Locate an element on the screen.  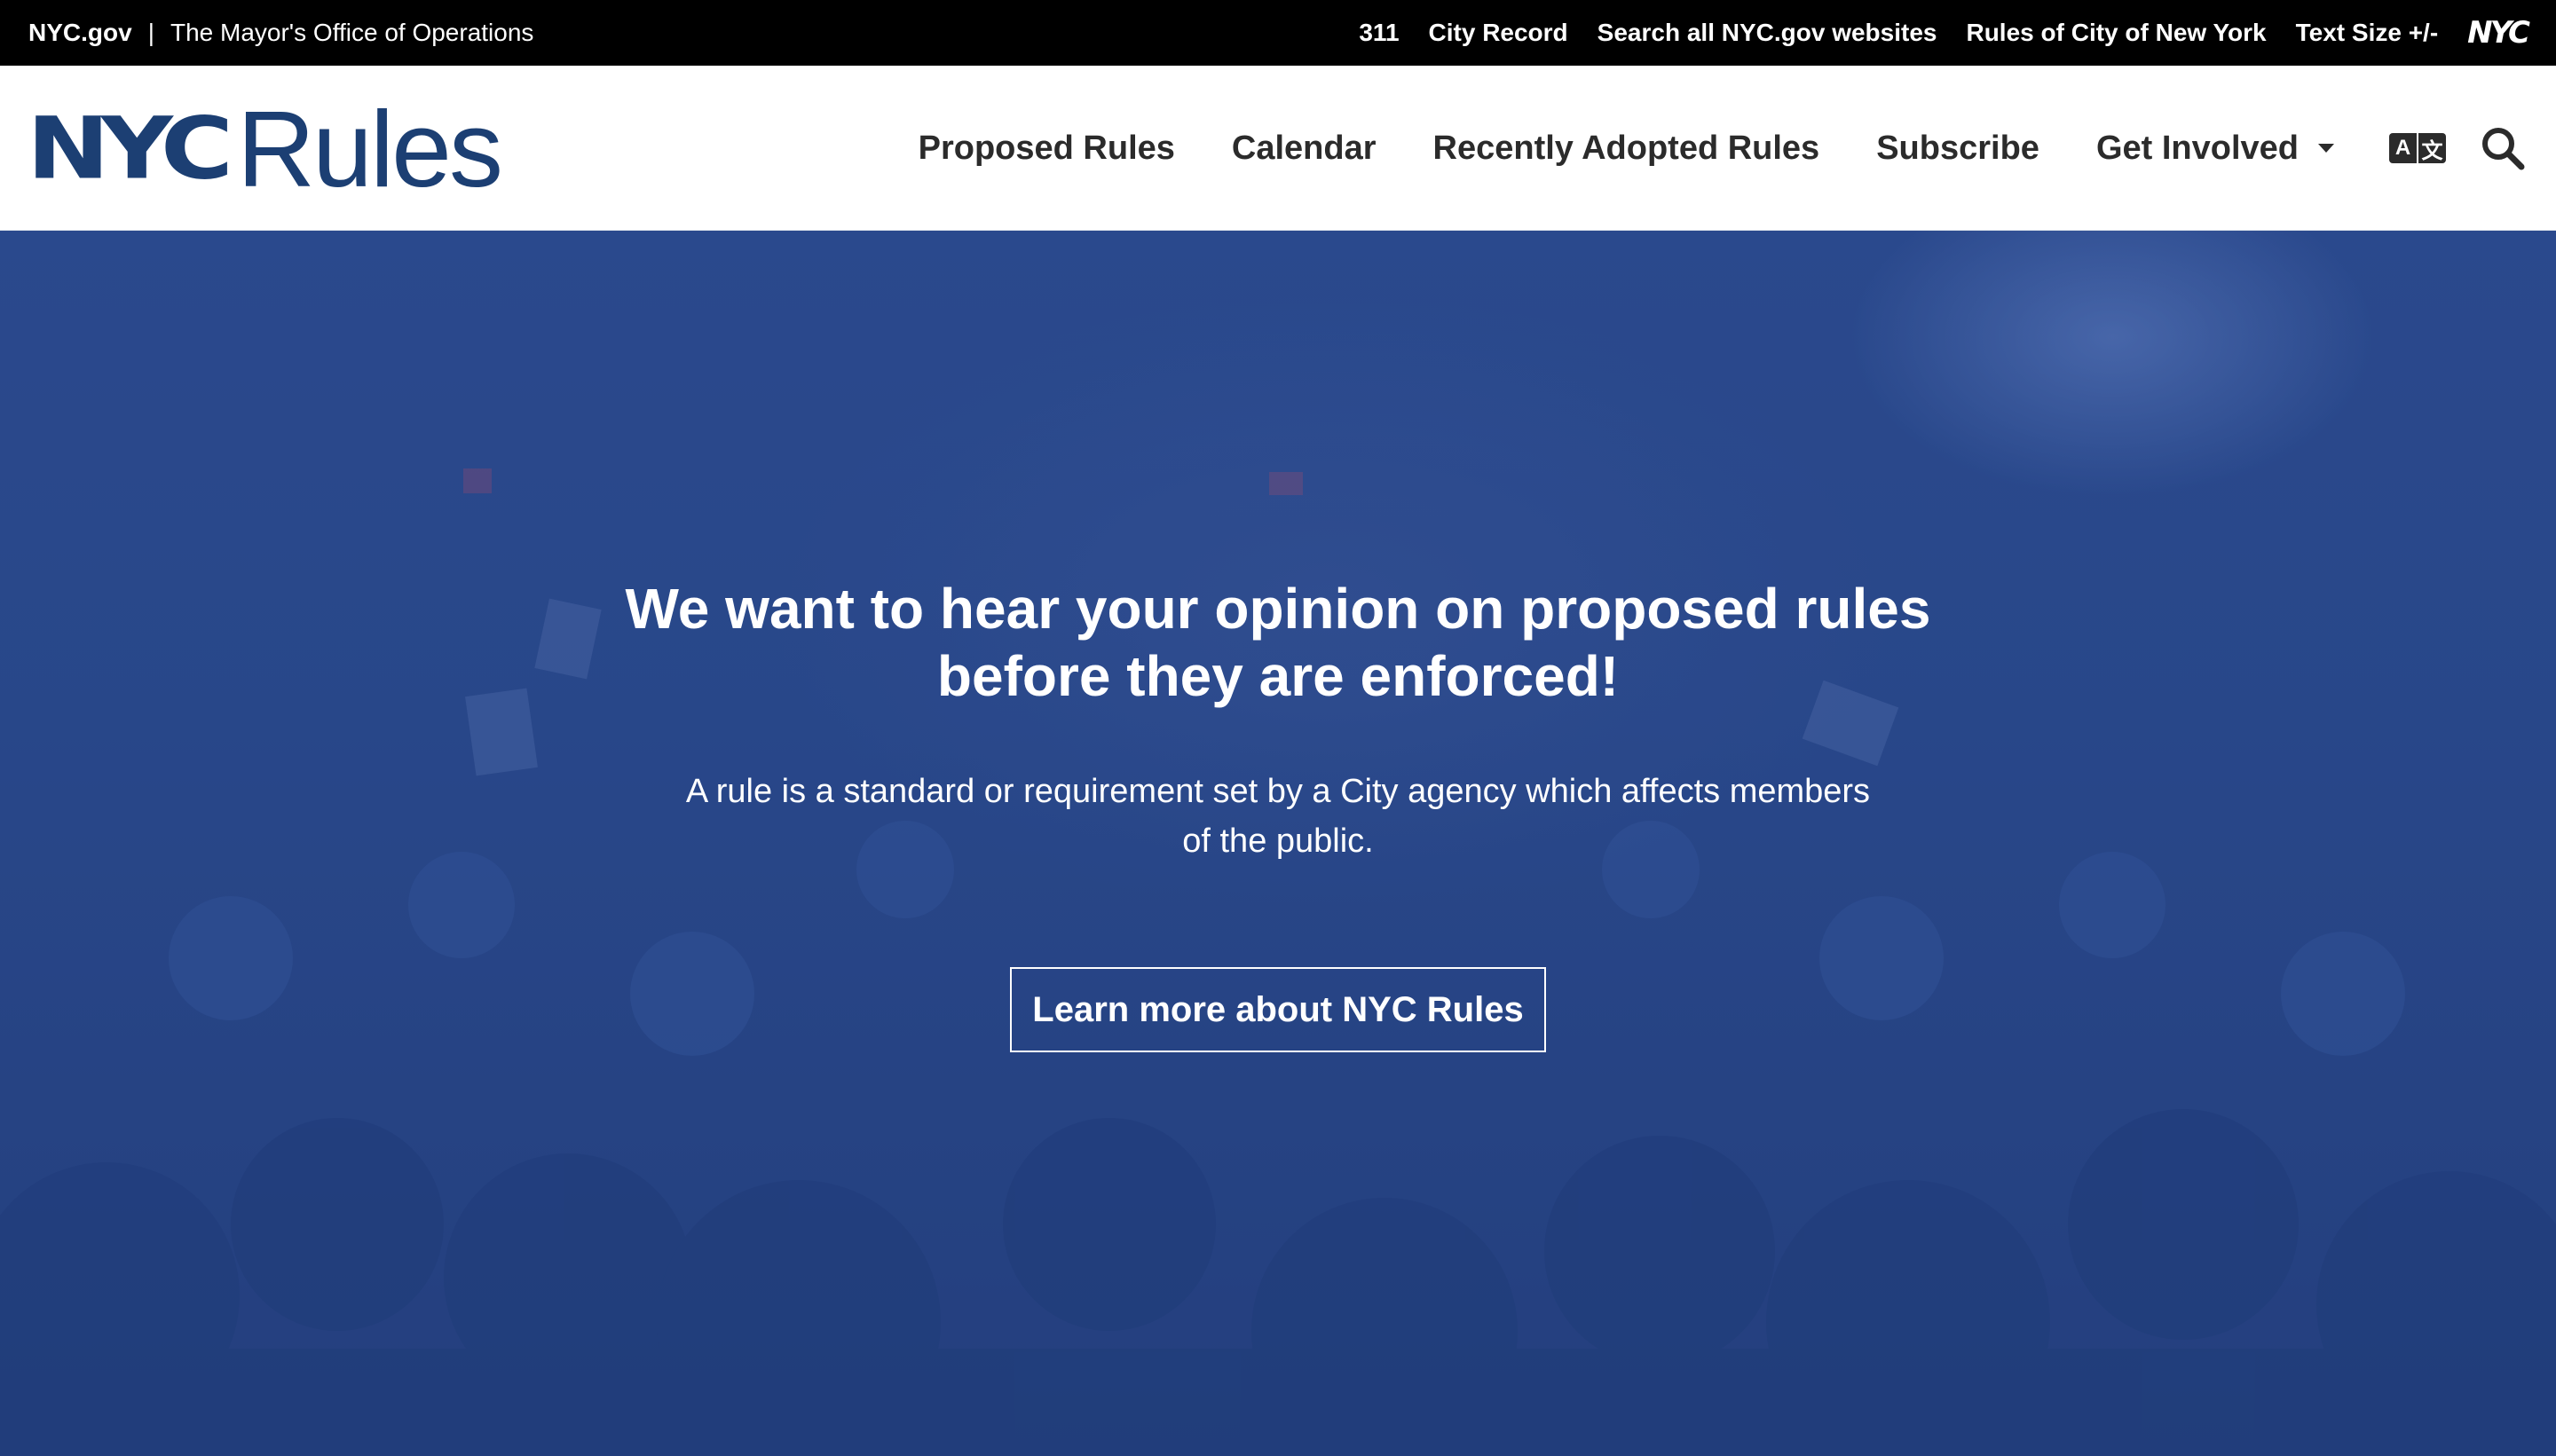
nyc-gov-link: NYC.gov is located at coordinates (80, 33).